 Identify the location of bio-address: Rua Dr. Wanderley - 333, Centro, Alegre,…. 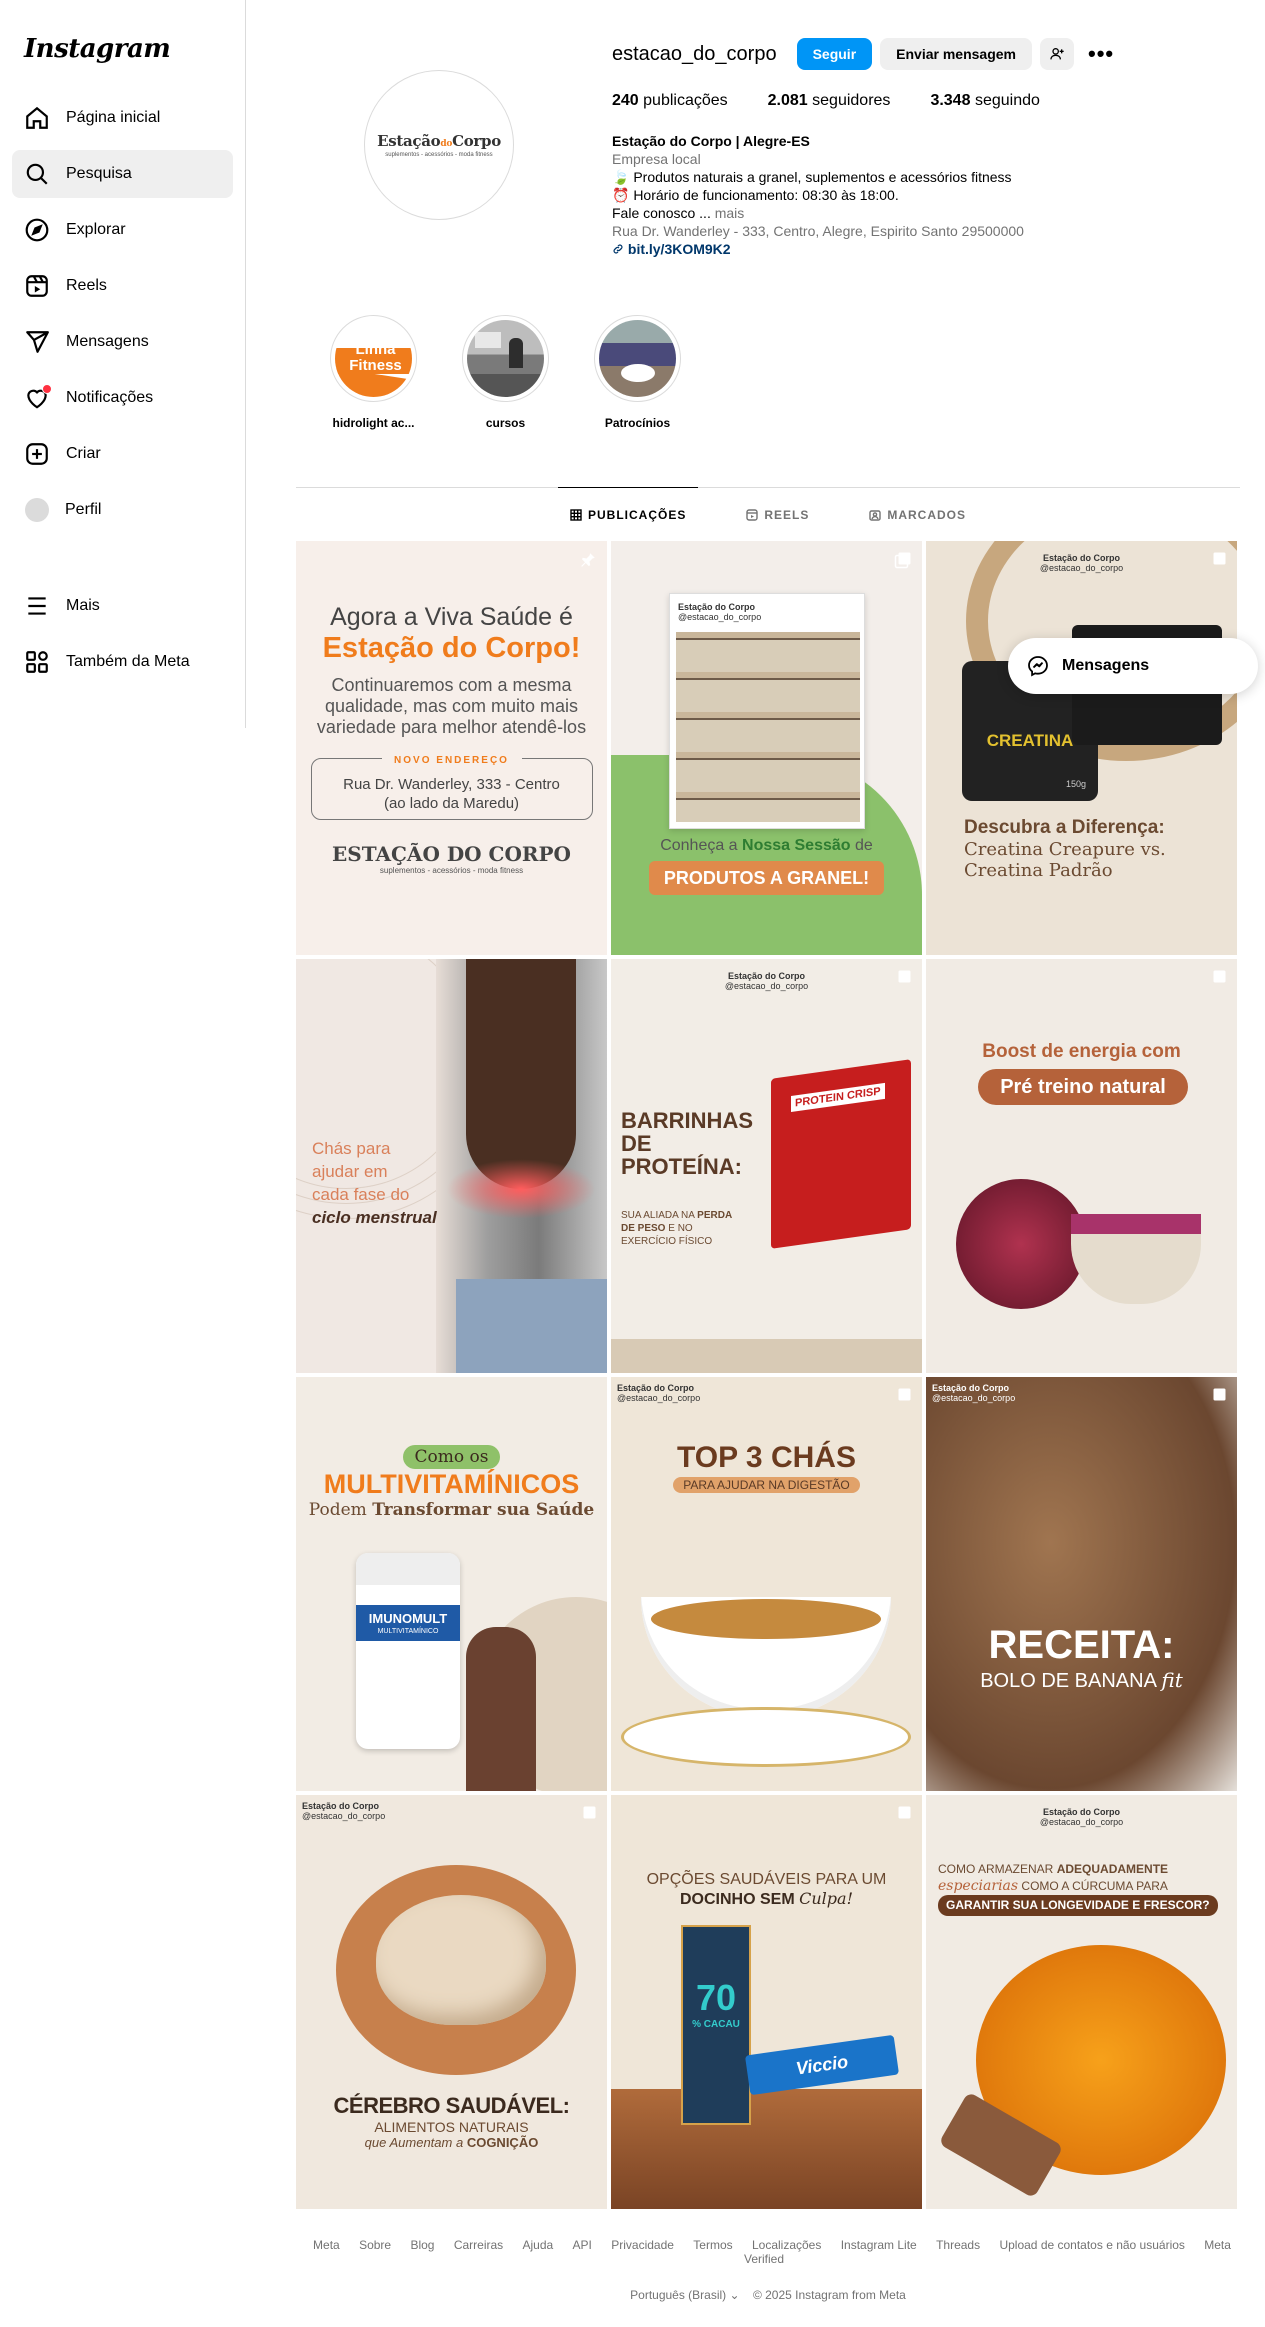
(863, 231).